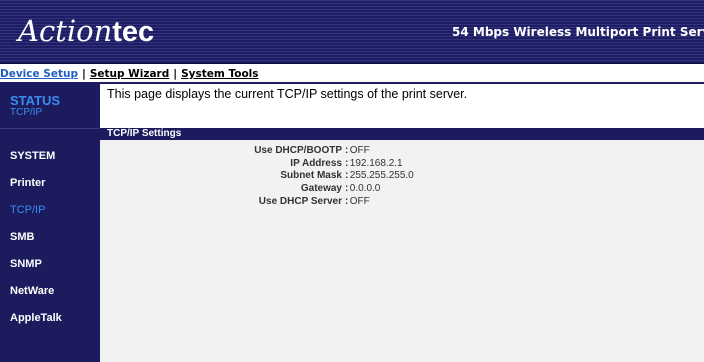  Describe the element at coordinates (219, 74) in the screenshot. I see `nav-system-tools: System Tools` at that location.